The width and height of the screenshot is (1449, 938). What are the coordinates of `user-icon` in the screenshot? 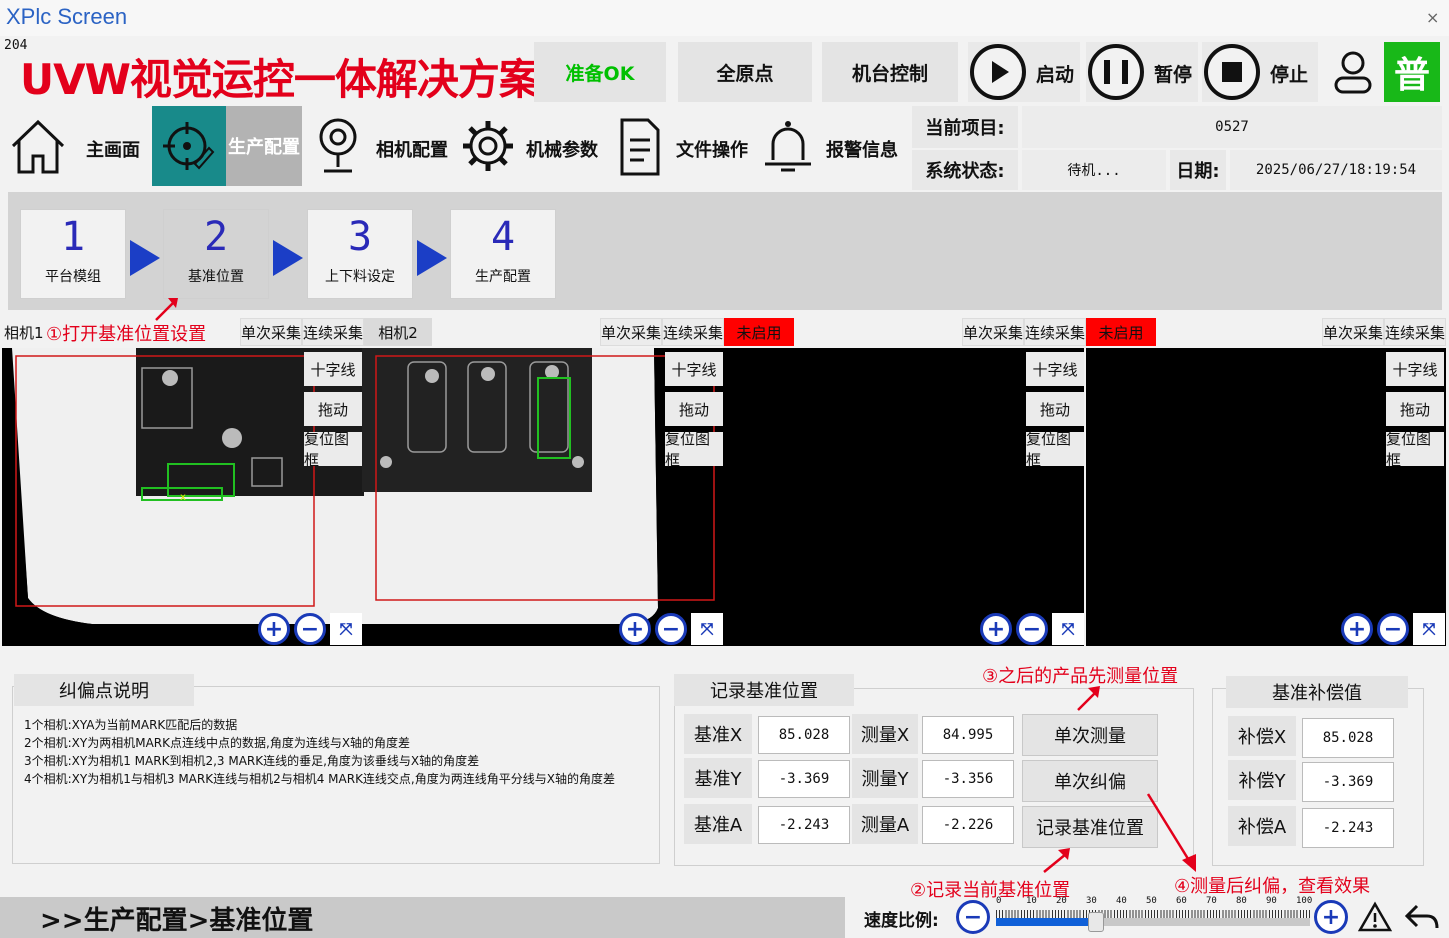 It's located at (1353, 73).